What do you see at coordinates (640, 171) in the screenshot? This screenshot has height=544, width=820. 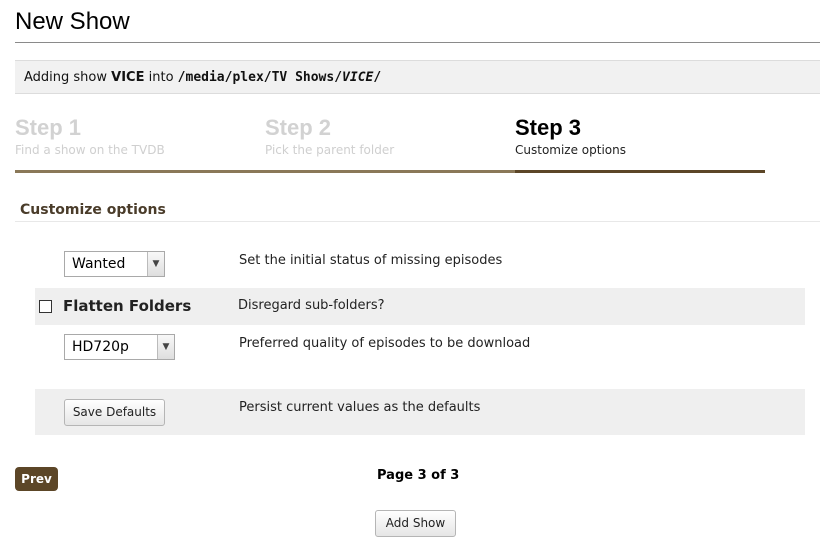 I see `step-3-progress-bar` at bounding box center [640, 171].